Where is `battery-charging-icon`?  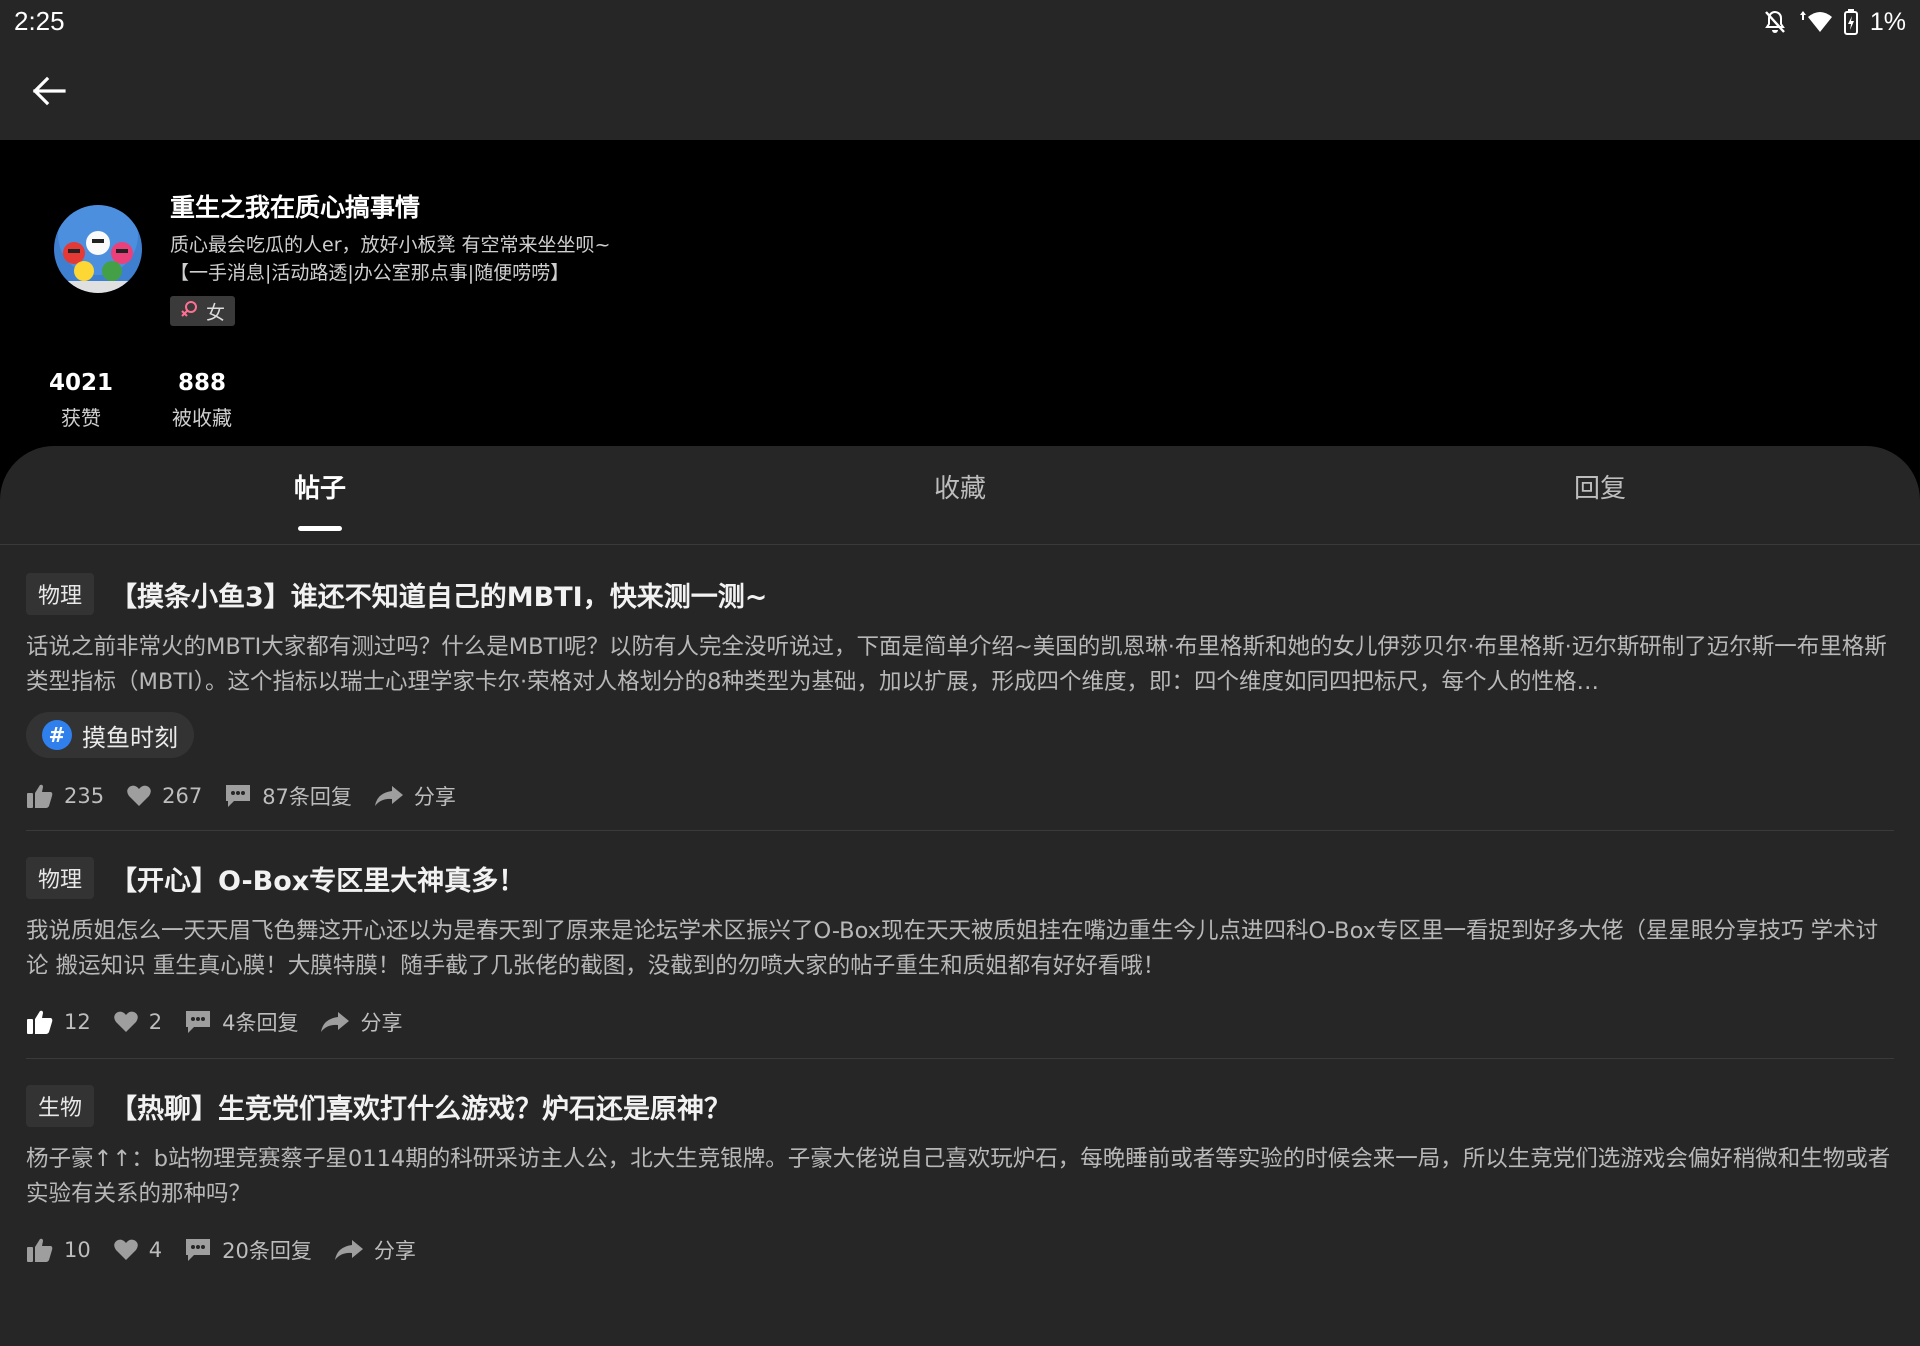 battery-charging-icon is located at coordinates (1850, 22).